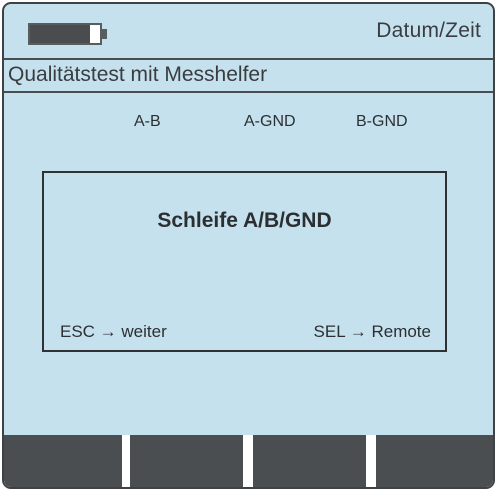  I want to click on esc-continue-hint: ESC → weiter, so click(113, 331).